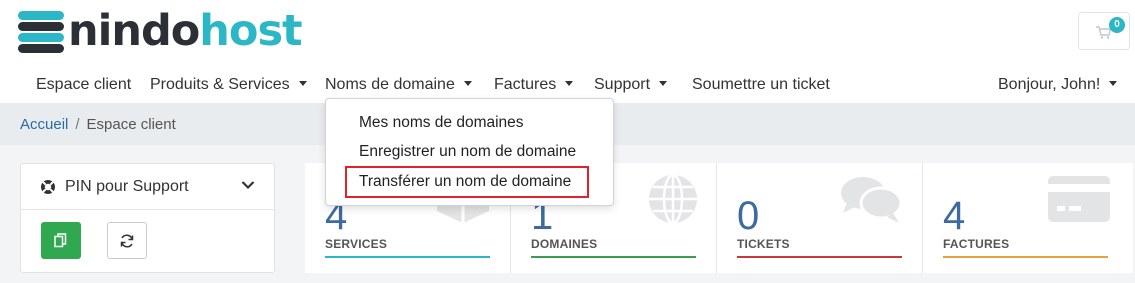 The image size is (1135, 283). I want to click on pin-support-header: PIN pour Support, so click(147, 187).